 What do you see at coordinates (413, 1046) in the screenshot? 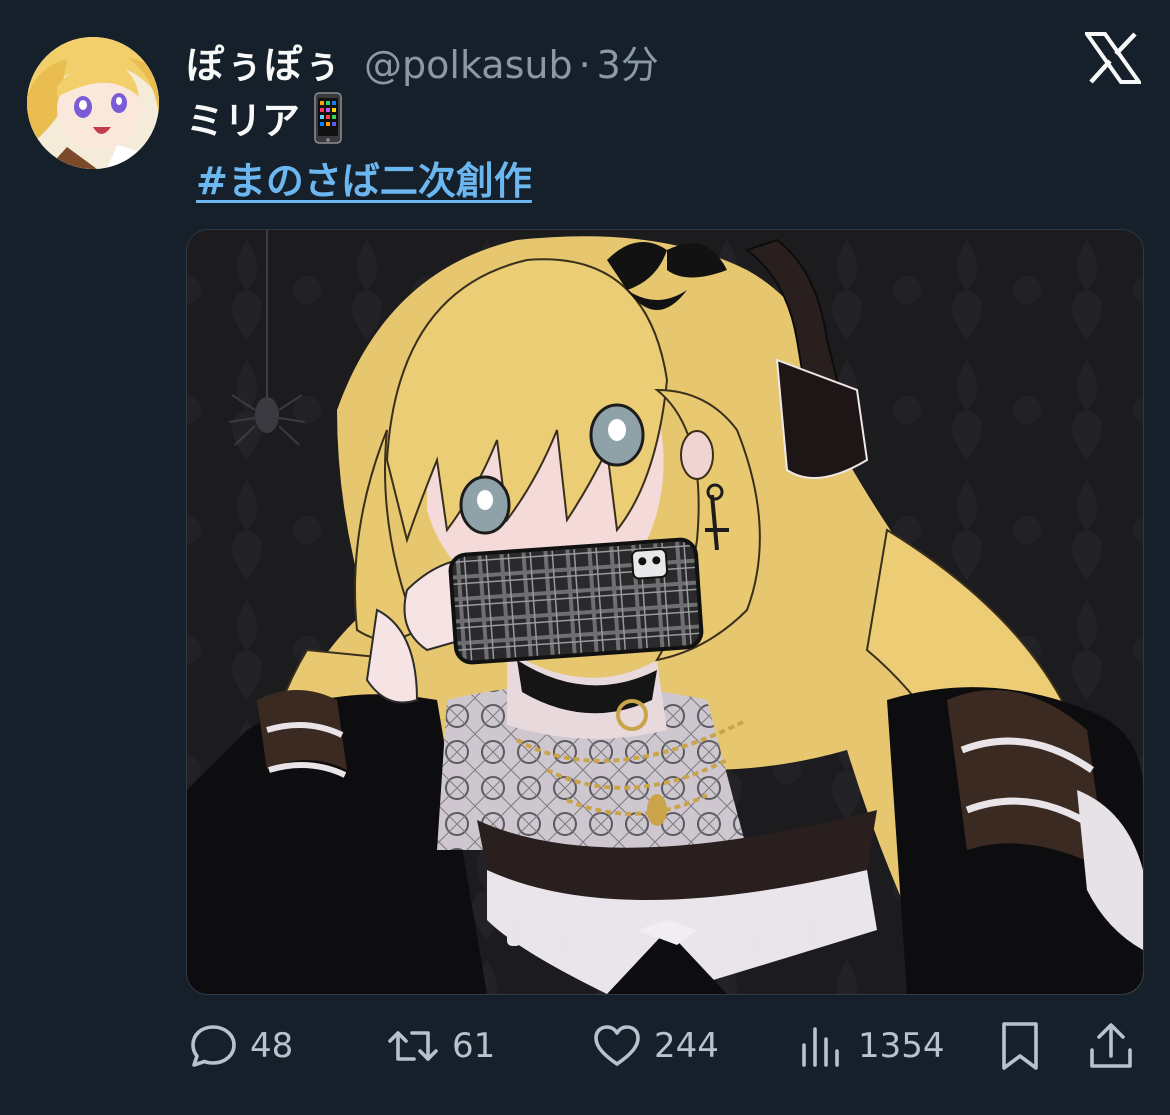
I see `retweet-icon` at bounding box center [413, 1046].